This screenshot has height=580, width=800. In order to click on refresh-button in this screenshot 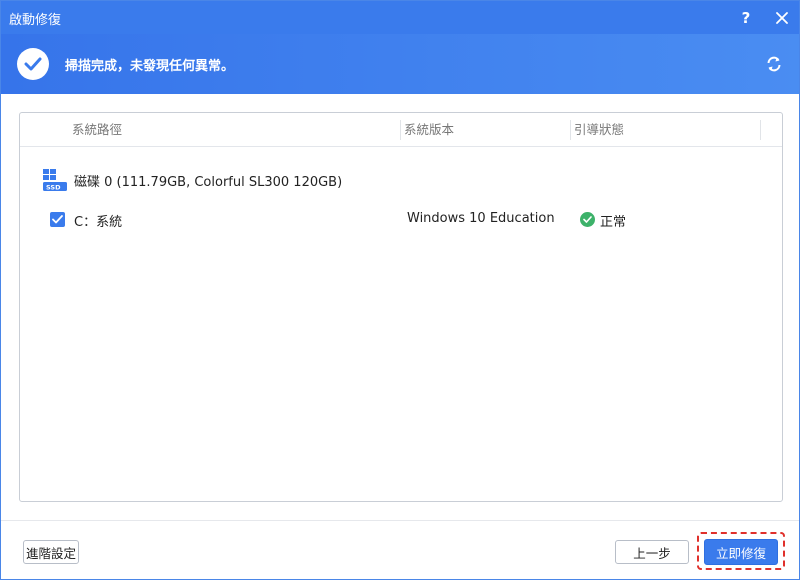, I will do `click(774, 64)`.